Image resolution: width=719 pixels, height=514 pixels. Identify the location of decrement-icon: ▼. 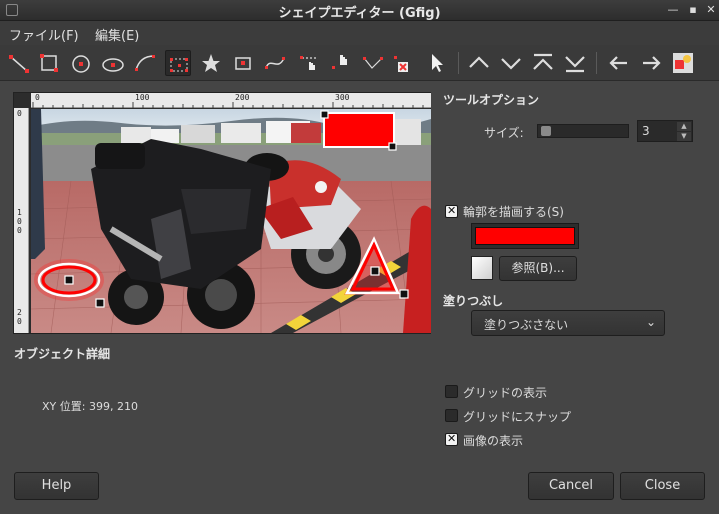
(684, 136).